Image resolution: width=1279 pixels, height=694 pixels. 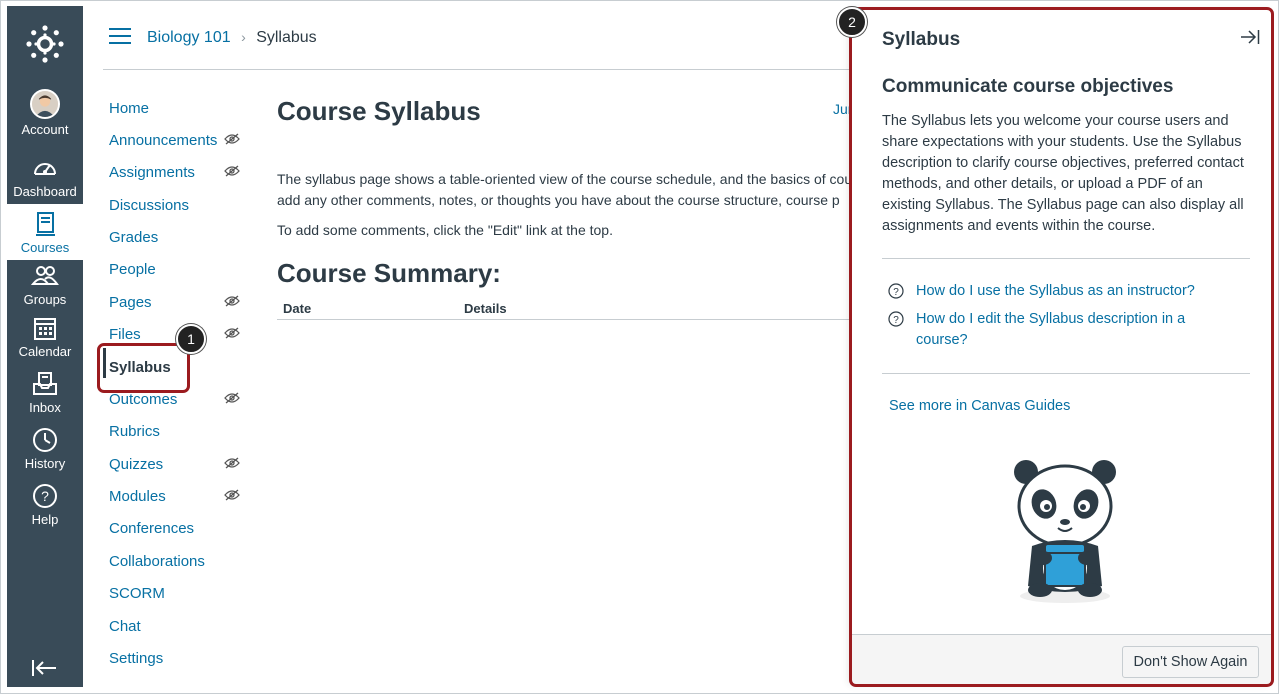 What do you see at coordinates (852, 22) in the screenshot?
I see `callout-badge-2: 2` at bounding box center [852, 22].